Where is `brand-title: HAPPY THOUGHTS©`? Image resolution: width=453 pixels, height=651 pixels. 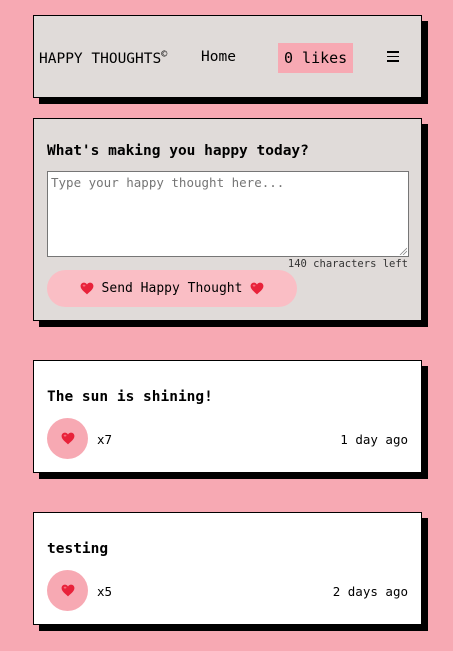
brand-title: HAPPY THOUGHTS© is located at coordinates (103, 58).